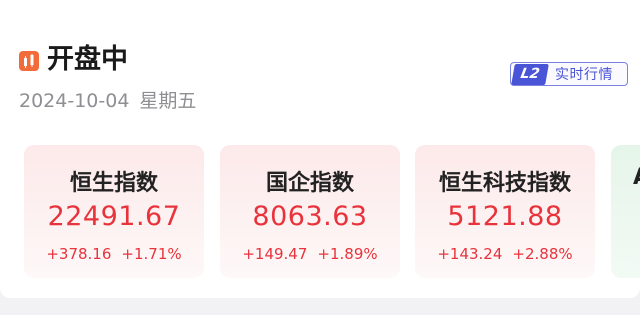  What do you see at coordinates (310, 216) in the screenshot?
I see `index-value: 8063.63` at bounding box center [310, 216].